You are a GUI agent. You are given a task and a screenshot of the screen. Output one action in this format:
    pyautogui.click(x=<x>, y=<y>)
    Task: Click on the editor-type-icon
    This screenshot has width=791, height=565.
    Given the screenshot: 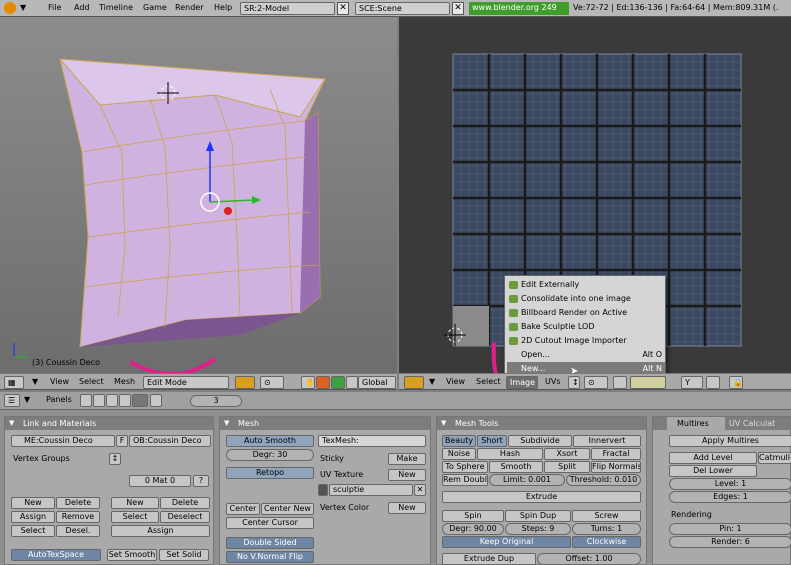 What is the action you would take?
    pyautogui.click(x=414, y=382)
    